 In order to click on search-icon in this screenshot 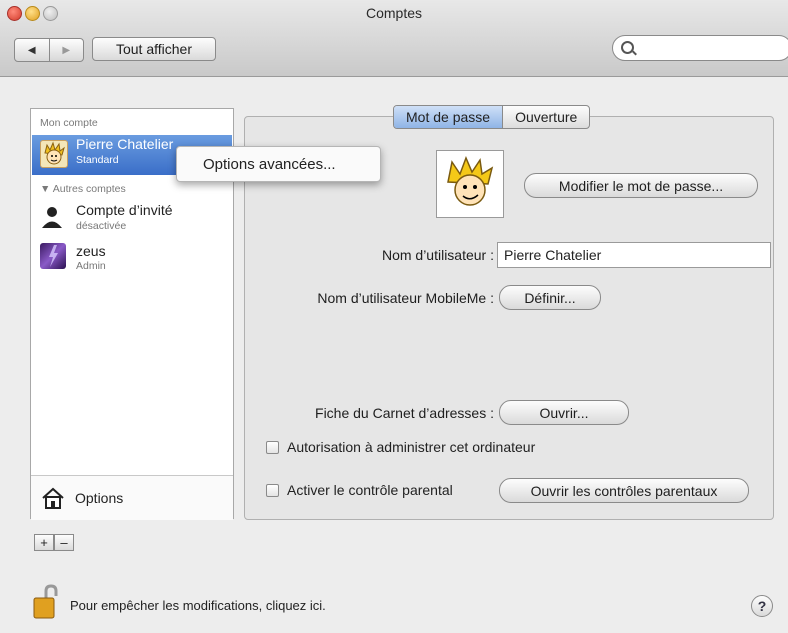, I will do `click(627, 47)`.